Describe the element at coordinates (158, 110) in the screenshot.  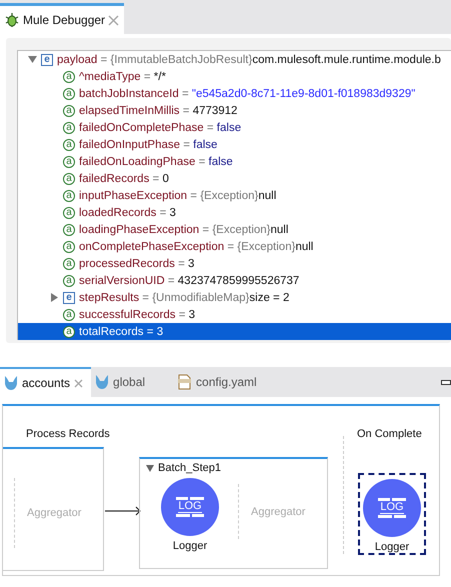
I see `variable-text: elapsedTimeInMillis = 4773912` at that location.